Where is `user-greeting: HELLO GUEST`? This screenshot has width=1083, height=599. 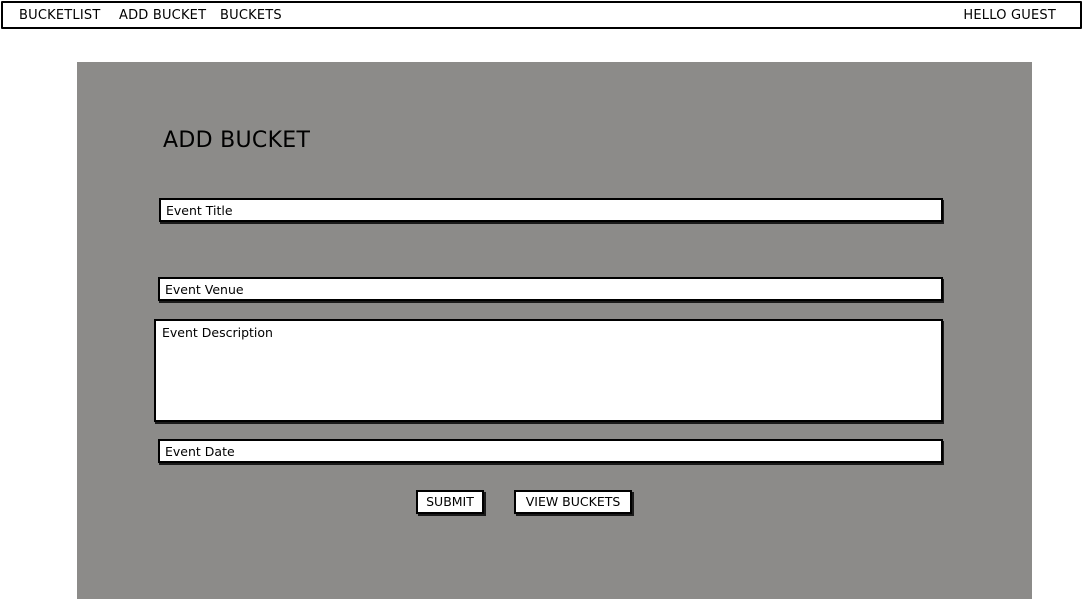
user-greeting: HELLO GUEST is located at coordinates (1009, 15).